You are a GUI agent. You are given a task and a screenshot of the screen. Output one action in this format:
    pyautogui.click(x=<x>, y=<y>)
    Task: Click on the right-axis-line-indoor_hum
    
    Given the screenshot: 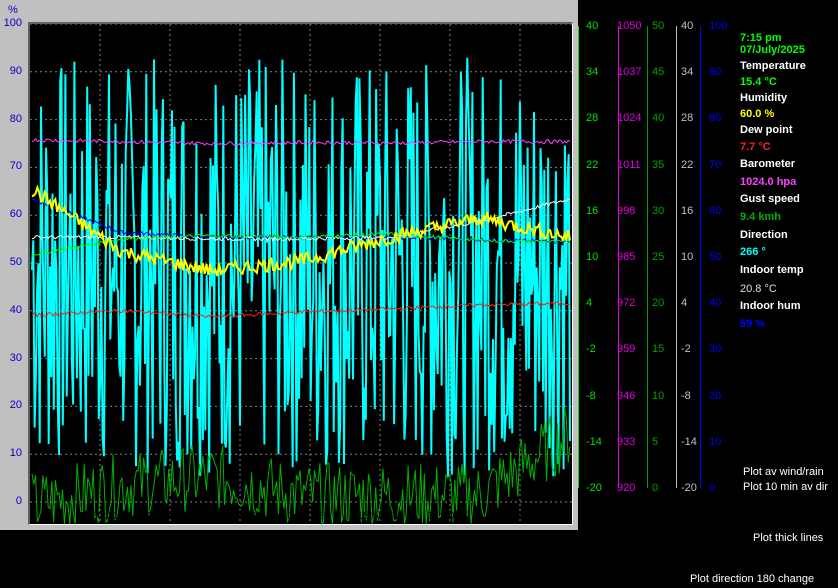 What is the action you would take?
    pyautogui.click(x=700, y=257)
    